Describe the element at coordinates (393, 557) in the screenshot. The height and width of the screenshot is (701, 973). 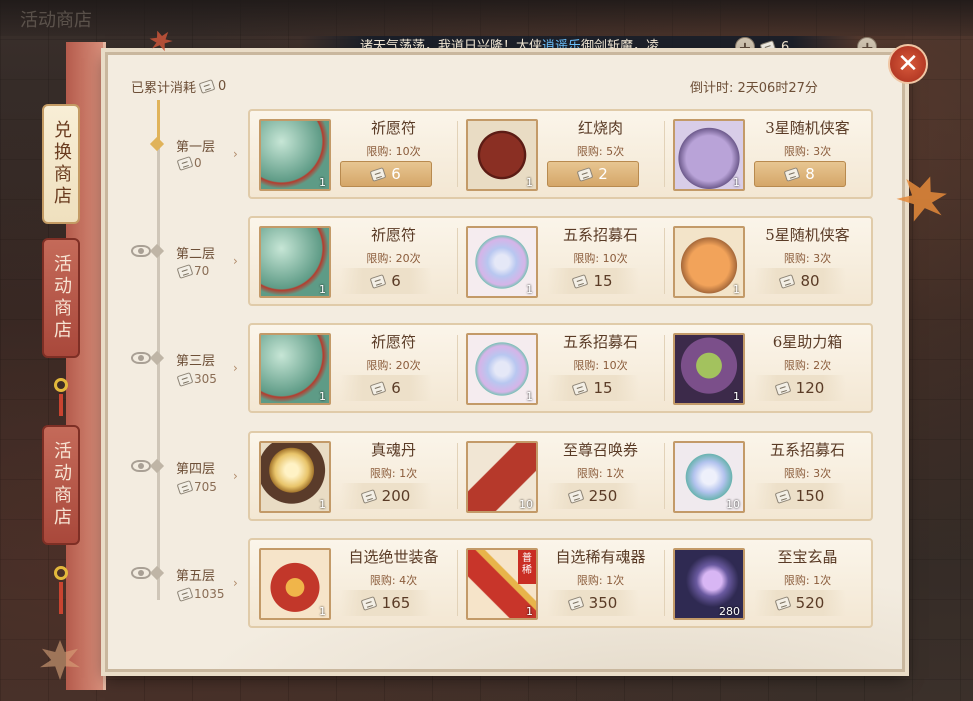
I see `item-name: 自选绝世装备` at that location.